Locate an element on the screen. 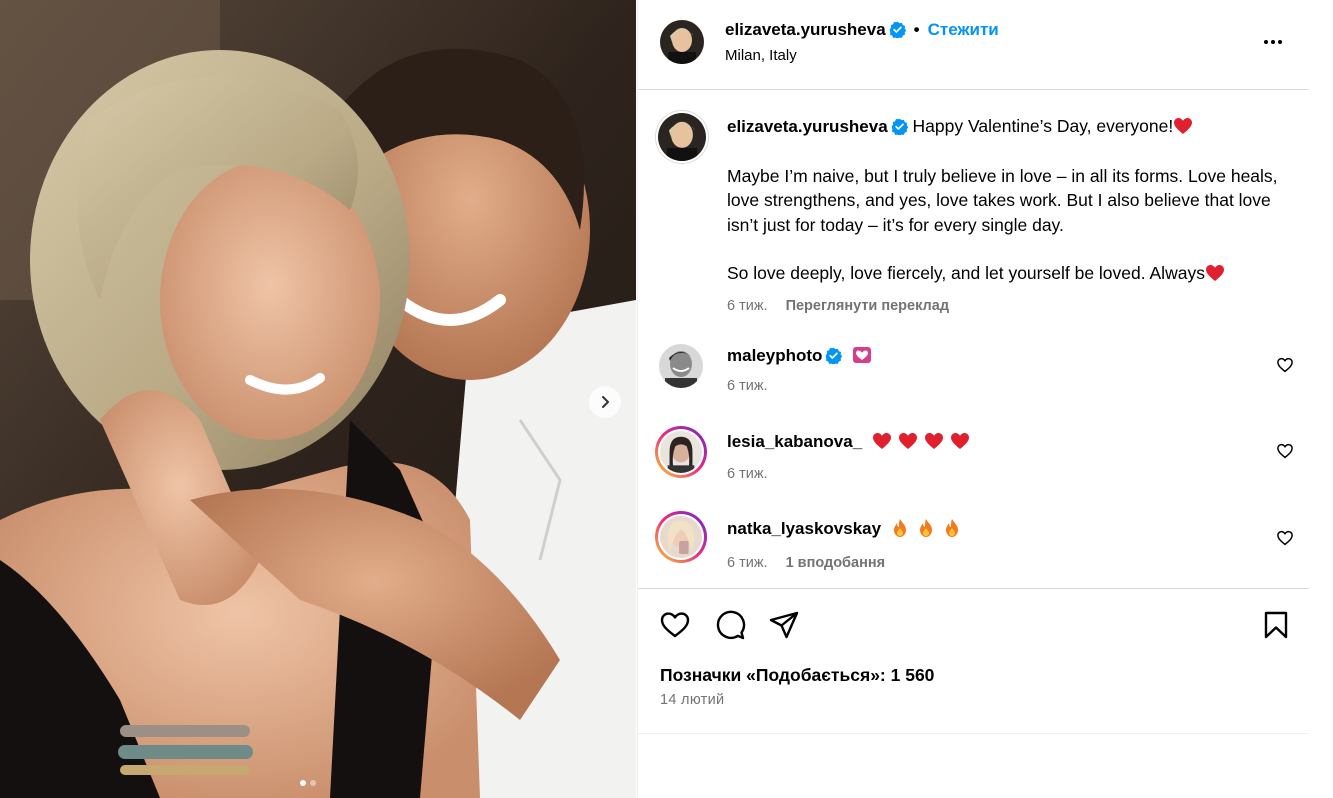 Image resolution: width=1333 pixels, height=798 pixels. carousel-next-button is located at coordinates (605, 402).